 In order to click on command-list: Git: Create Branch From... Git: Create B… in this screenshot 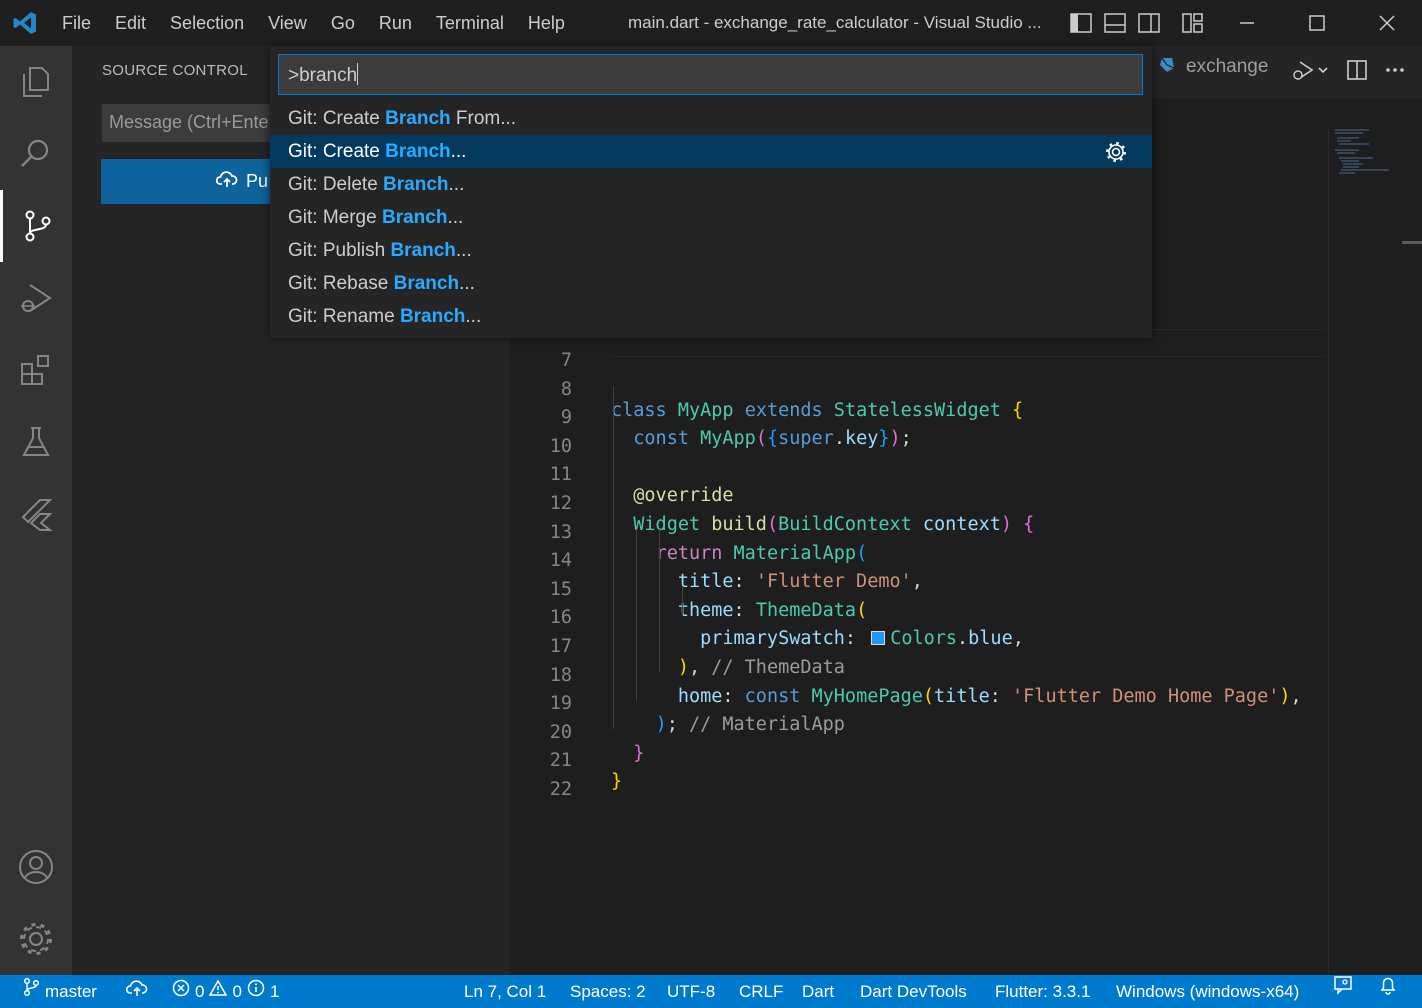, I will do `click(711, 217)`.